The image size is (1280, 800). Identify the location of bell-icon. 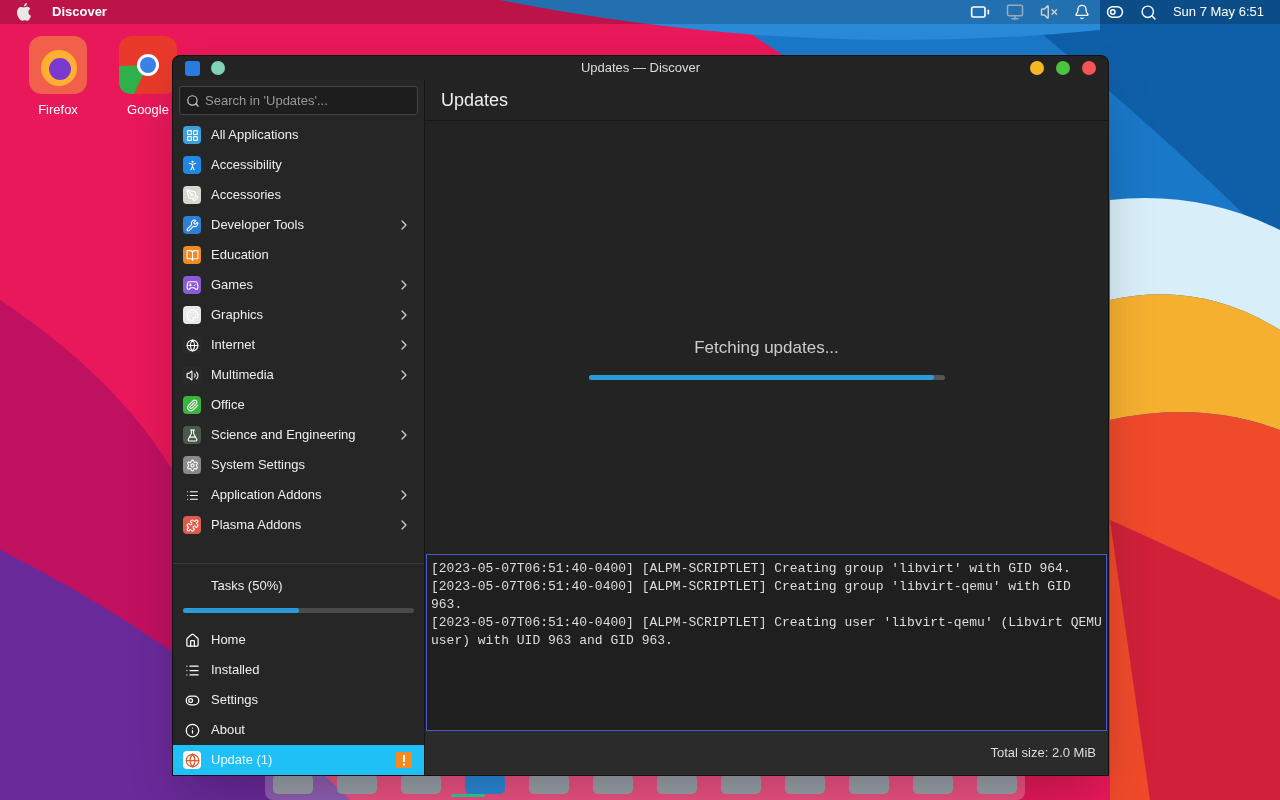
(1081, 12).